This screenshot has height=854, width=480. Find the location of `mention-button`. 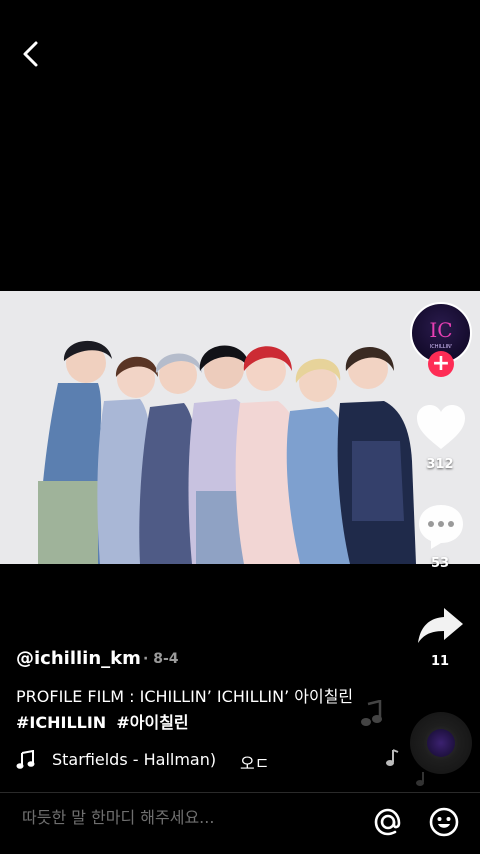

mention-button is located at coordinates (388, 822).